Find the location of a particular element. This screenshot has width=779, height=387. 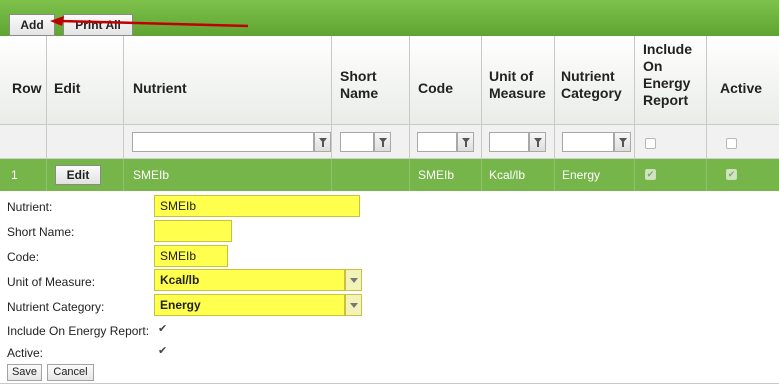

row-active-checkbox: ✔ is located at coordinates (731, 174).